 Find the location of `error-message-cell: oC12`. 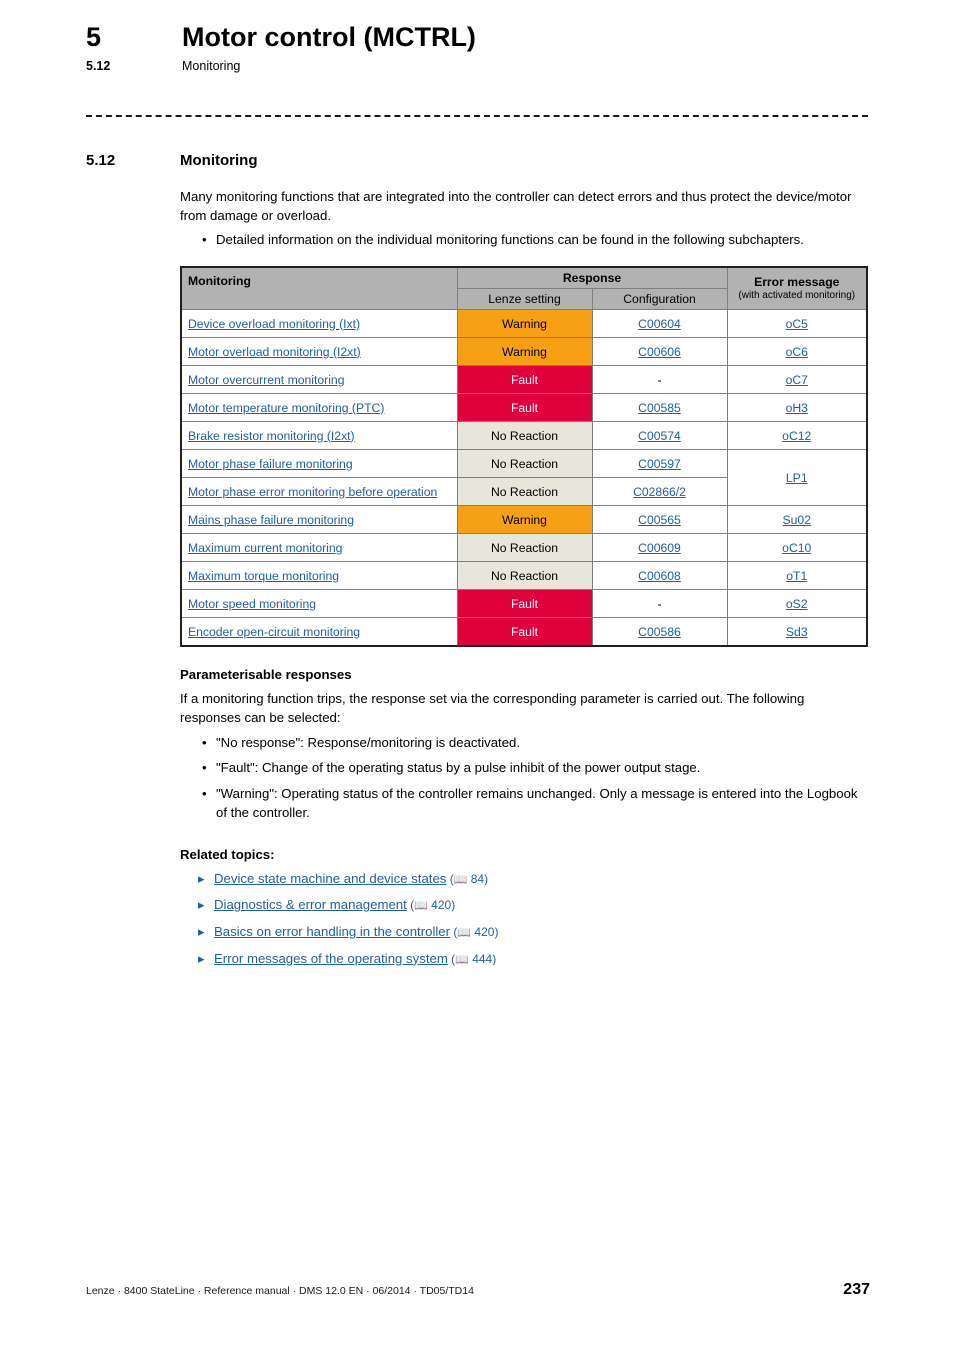

error-message-cell: oC12 is located at coordinates (797, 436).